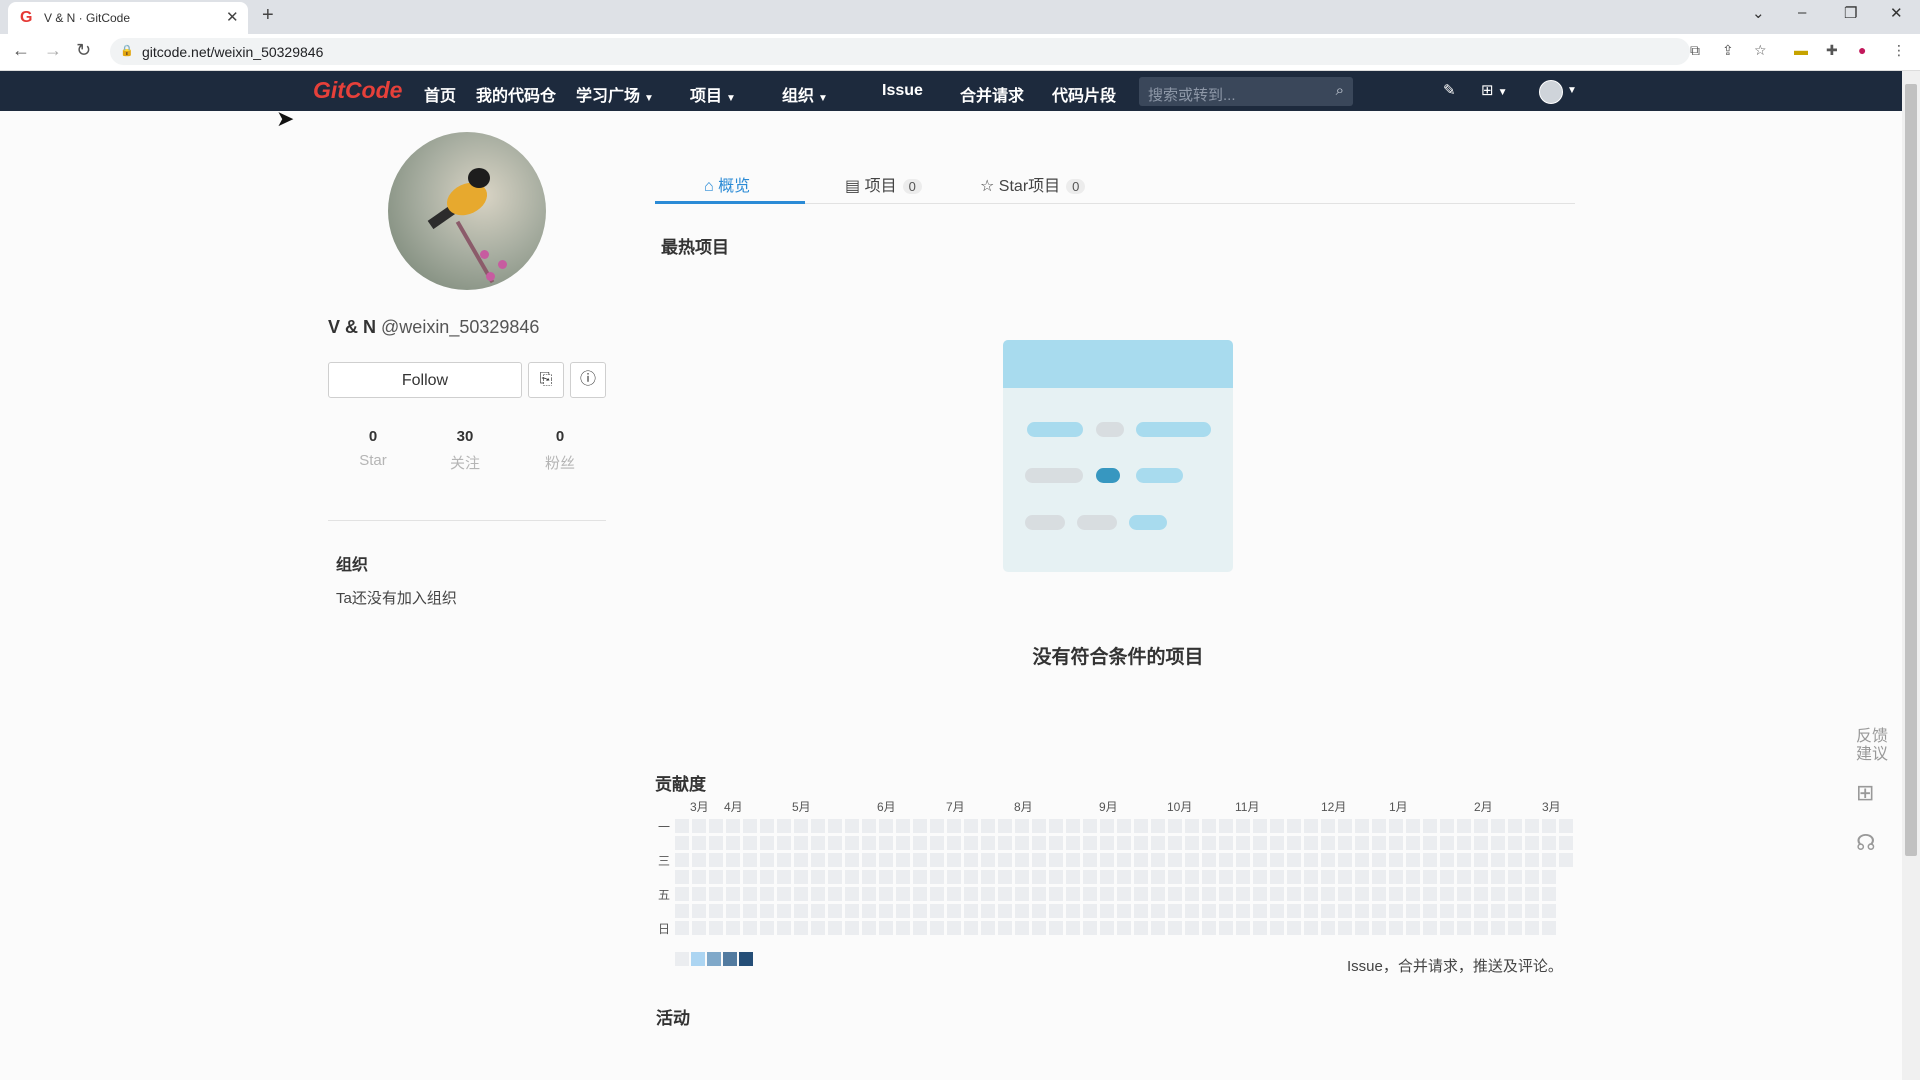 This screenshot has height=1080, width=1920. I want to click on todo-edit-icon: ✎, so click(1449, 90).